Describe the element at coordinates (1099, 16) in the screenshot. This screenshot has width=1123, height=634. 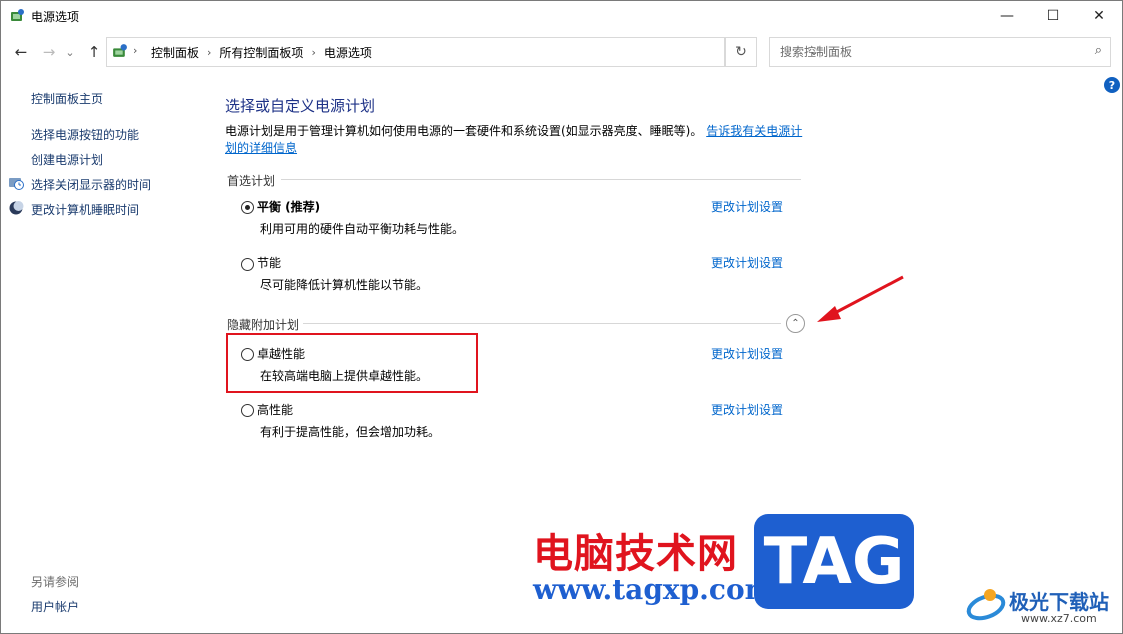
I see `close-button: ✕` at that location.